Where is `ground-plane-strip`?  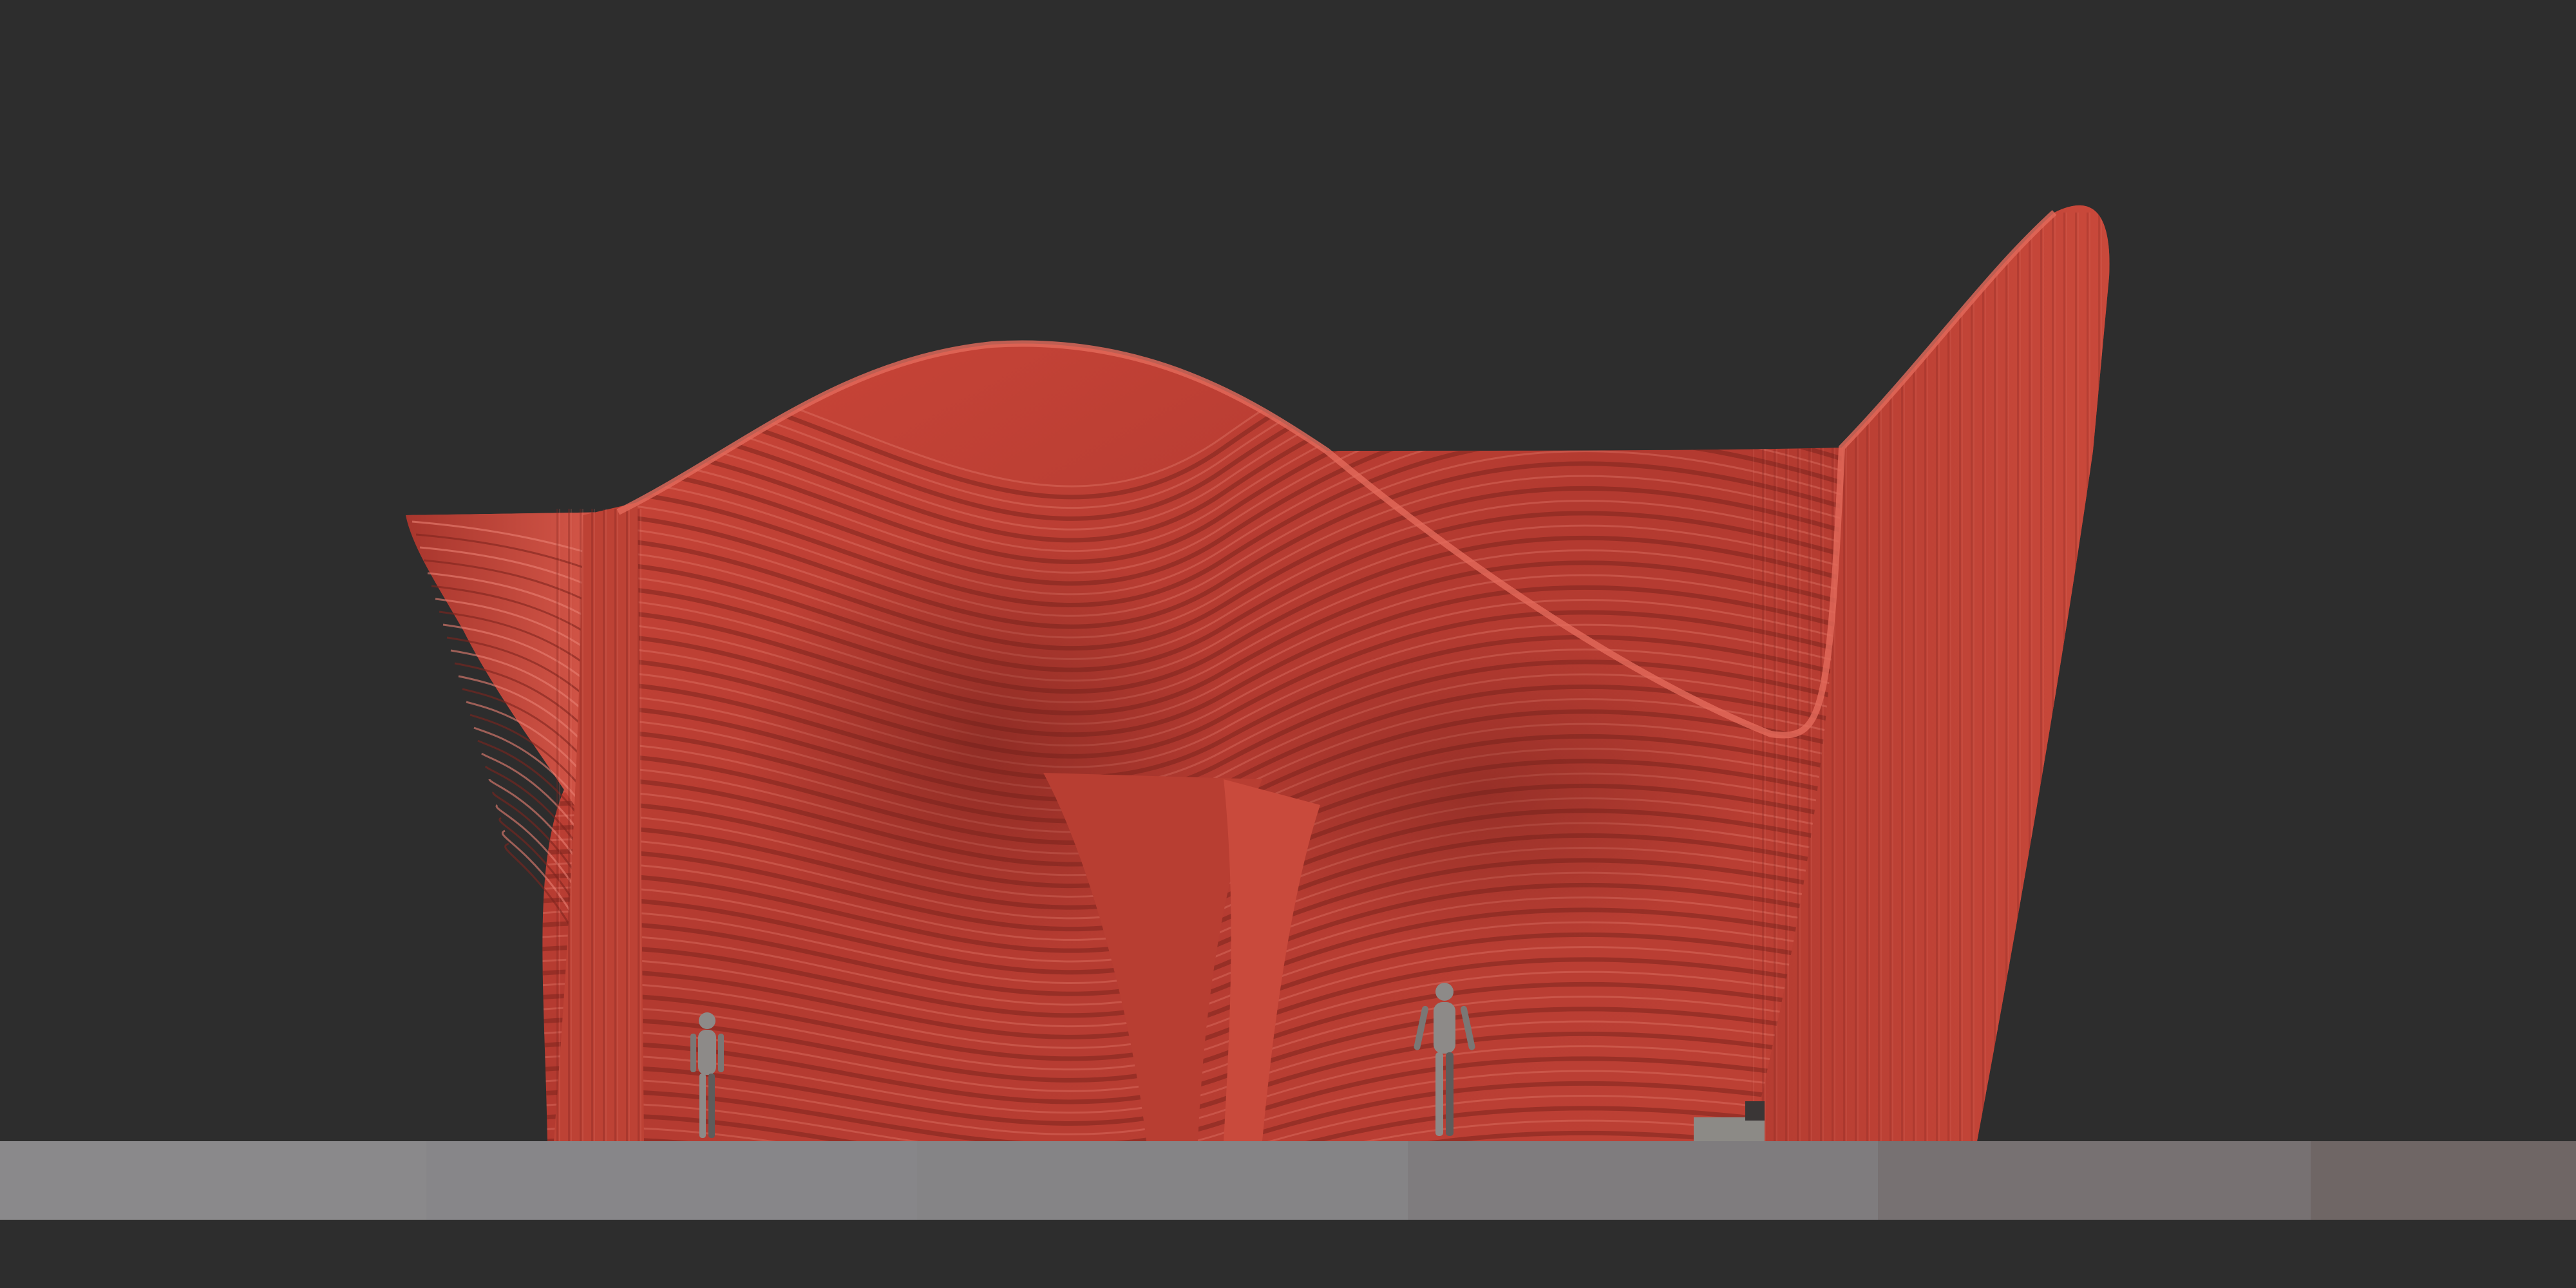
ground-plane-strip is located at coordinates (1288, 1180).